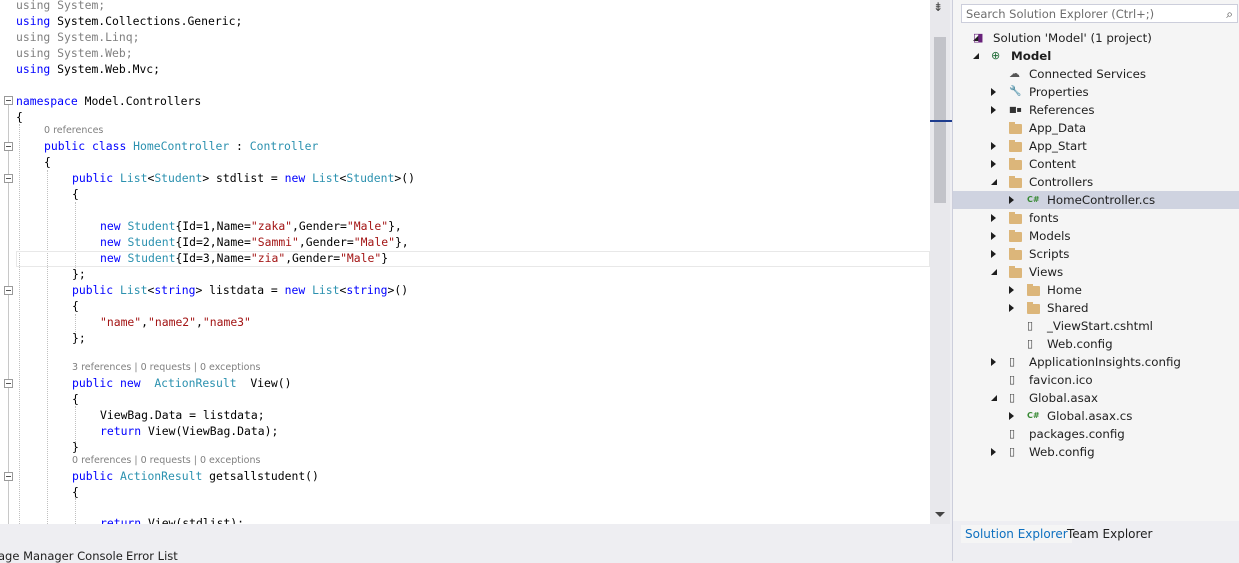 This screenshot has height=563, width=1239. What do you see at coordinates (182, 415) in the screenshot?
I see `code-line: ViewBag.Data = listdata;` at bounding box center [182, 415].